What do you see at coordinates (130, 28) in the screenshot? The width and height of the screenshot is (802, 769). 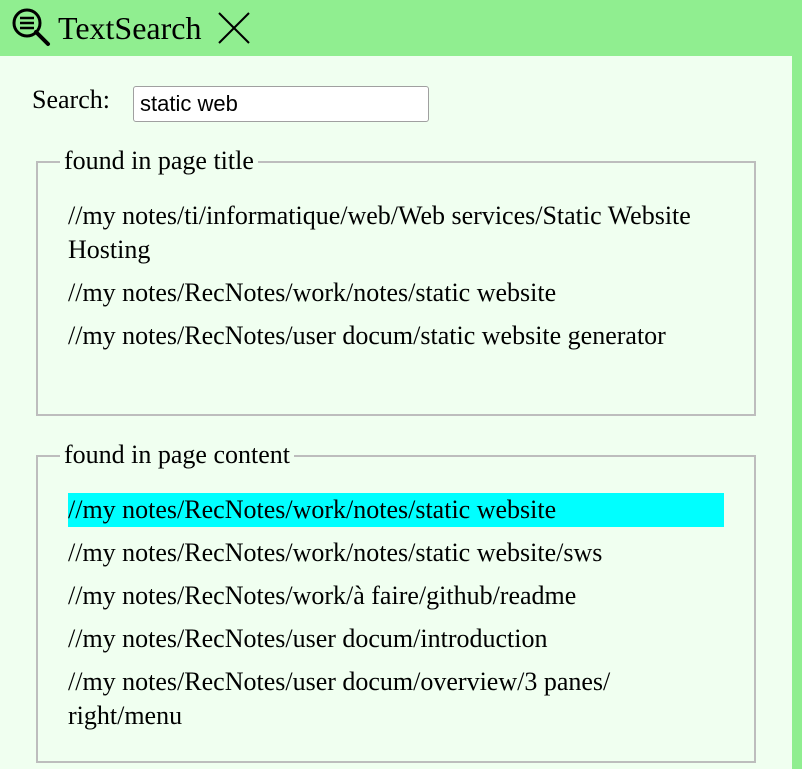 I see `app-title: TextSearch` at bounding box center [130, 28].